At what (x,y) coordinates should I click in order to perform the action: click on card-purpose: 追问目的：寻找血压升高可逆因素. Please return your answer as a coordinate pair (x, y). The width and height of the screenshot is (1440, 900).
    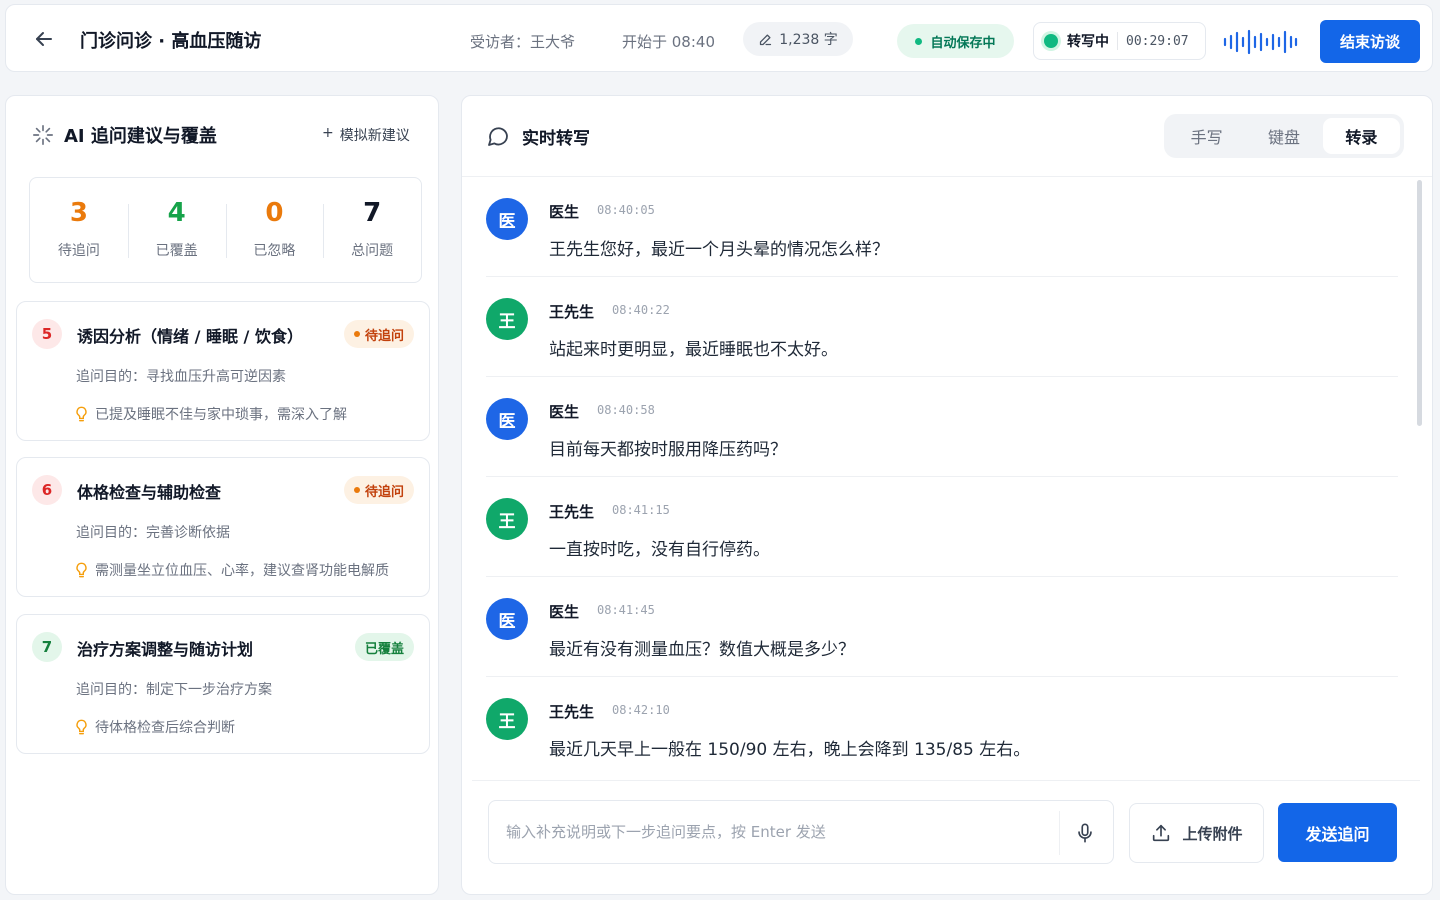
    Looking at the image, I should click on (181, 377).